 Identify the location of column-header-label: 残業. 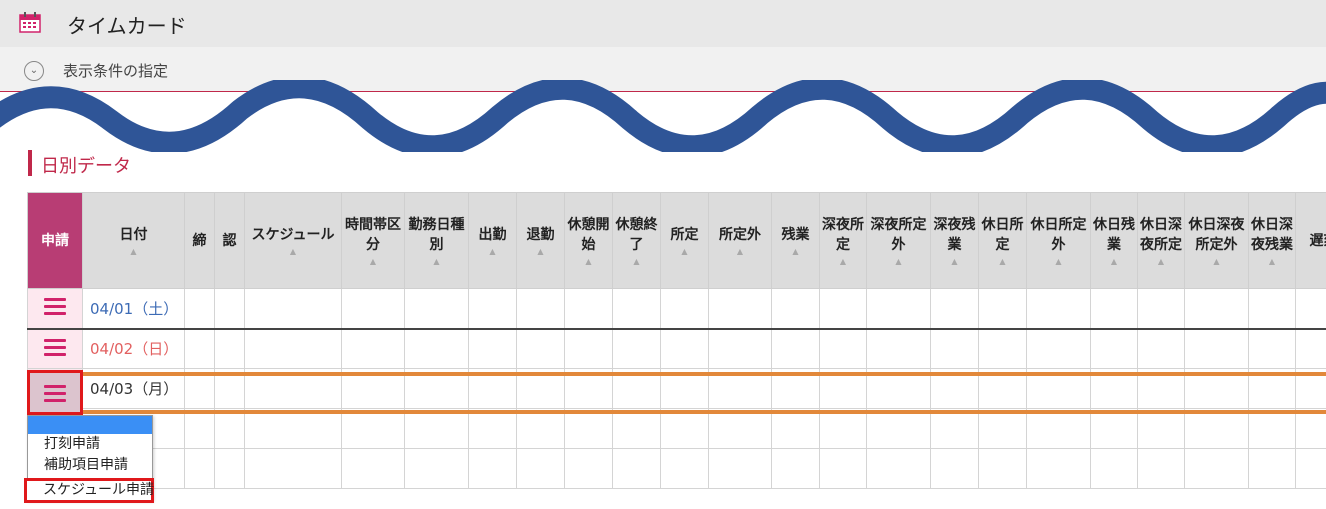
(795, 234).